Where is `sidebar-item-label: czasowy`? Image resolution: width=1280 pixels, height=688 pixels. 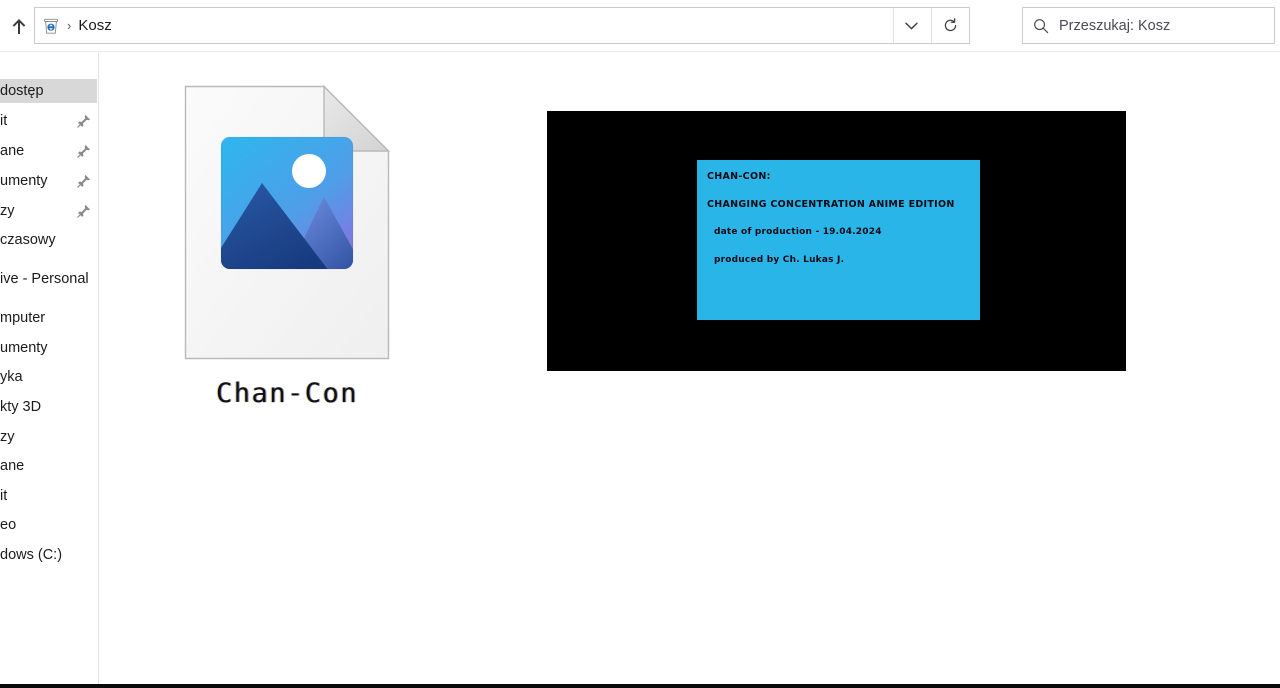
sidebar-item-label: czasowy is located at coordinates (28, 240).